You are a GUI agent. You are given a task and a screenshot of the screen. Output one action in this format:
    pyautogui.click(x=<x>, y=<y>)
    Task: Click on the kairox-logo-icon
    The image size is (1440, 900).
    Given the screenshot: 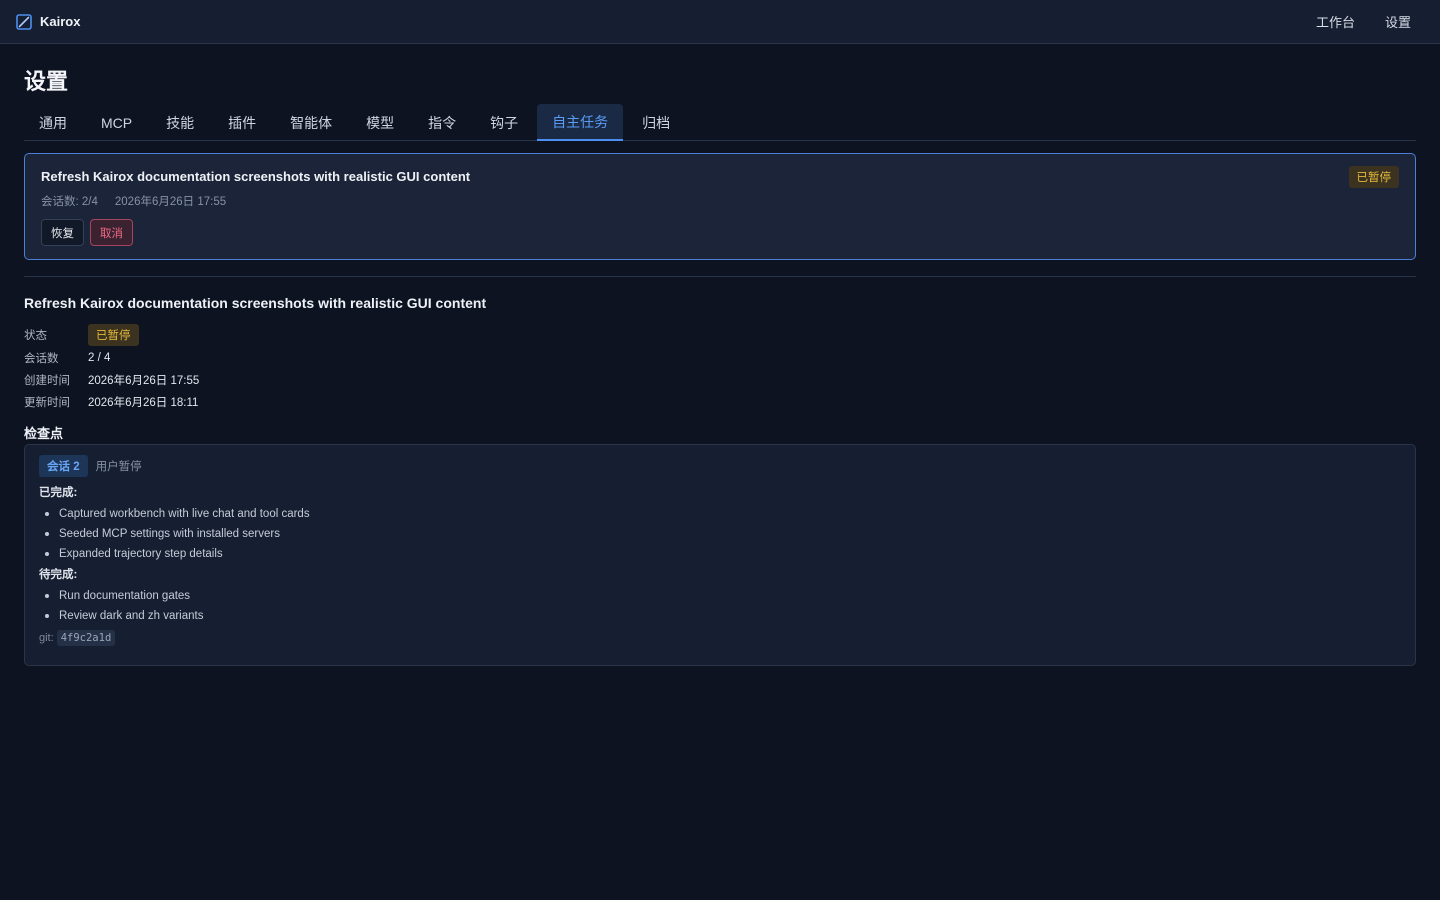 What is the action you would take?
    pyautogui.click(x=24, y=21)
    